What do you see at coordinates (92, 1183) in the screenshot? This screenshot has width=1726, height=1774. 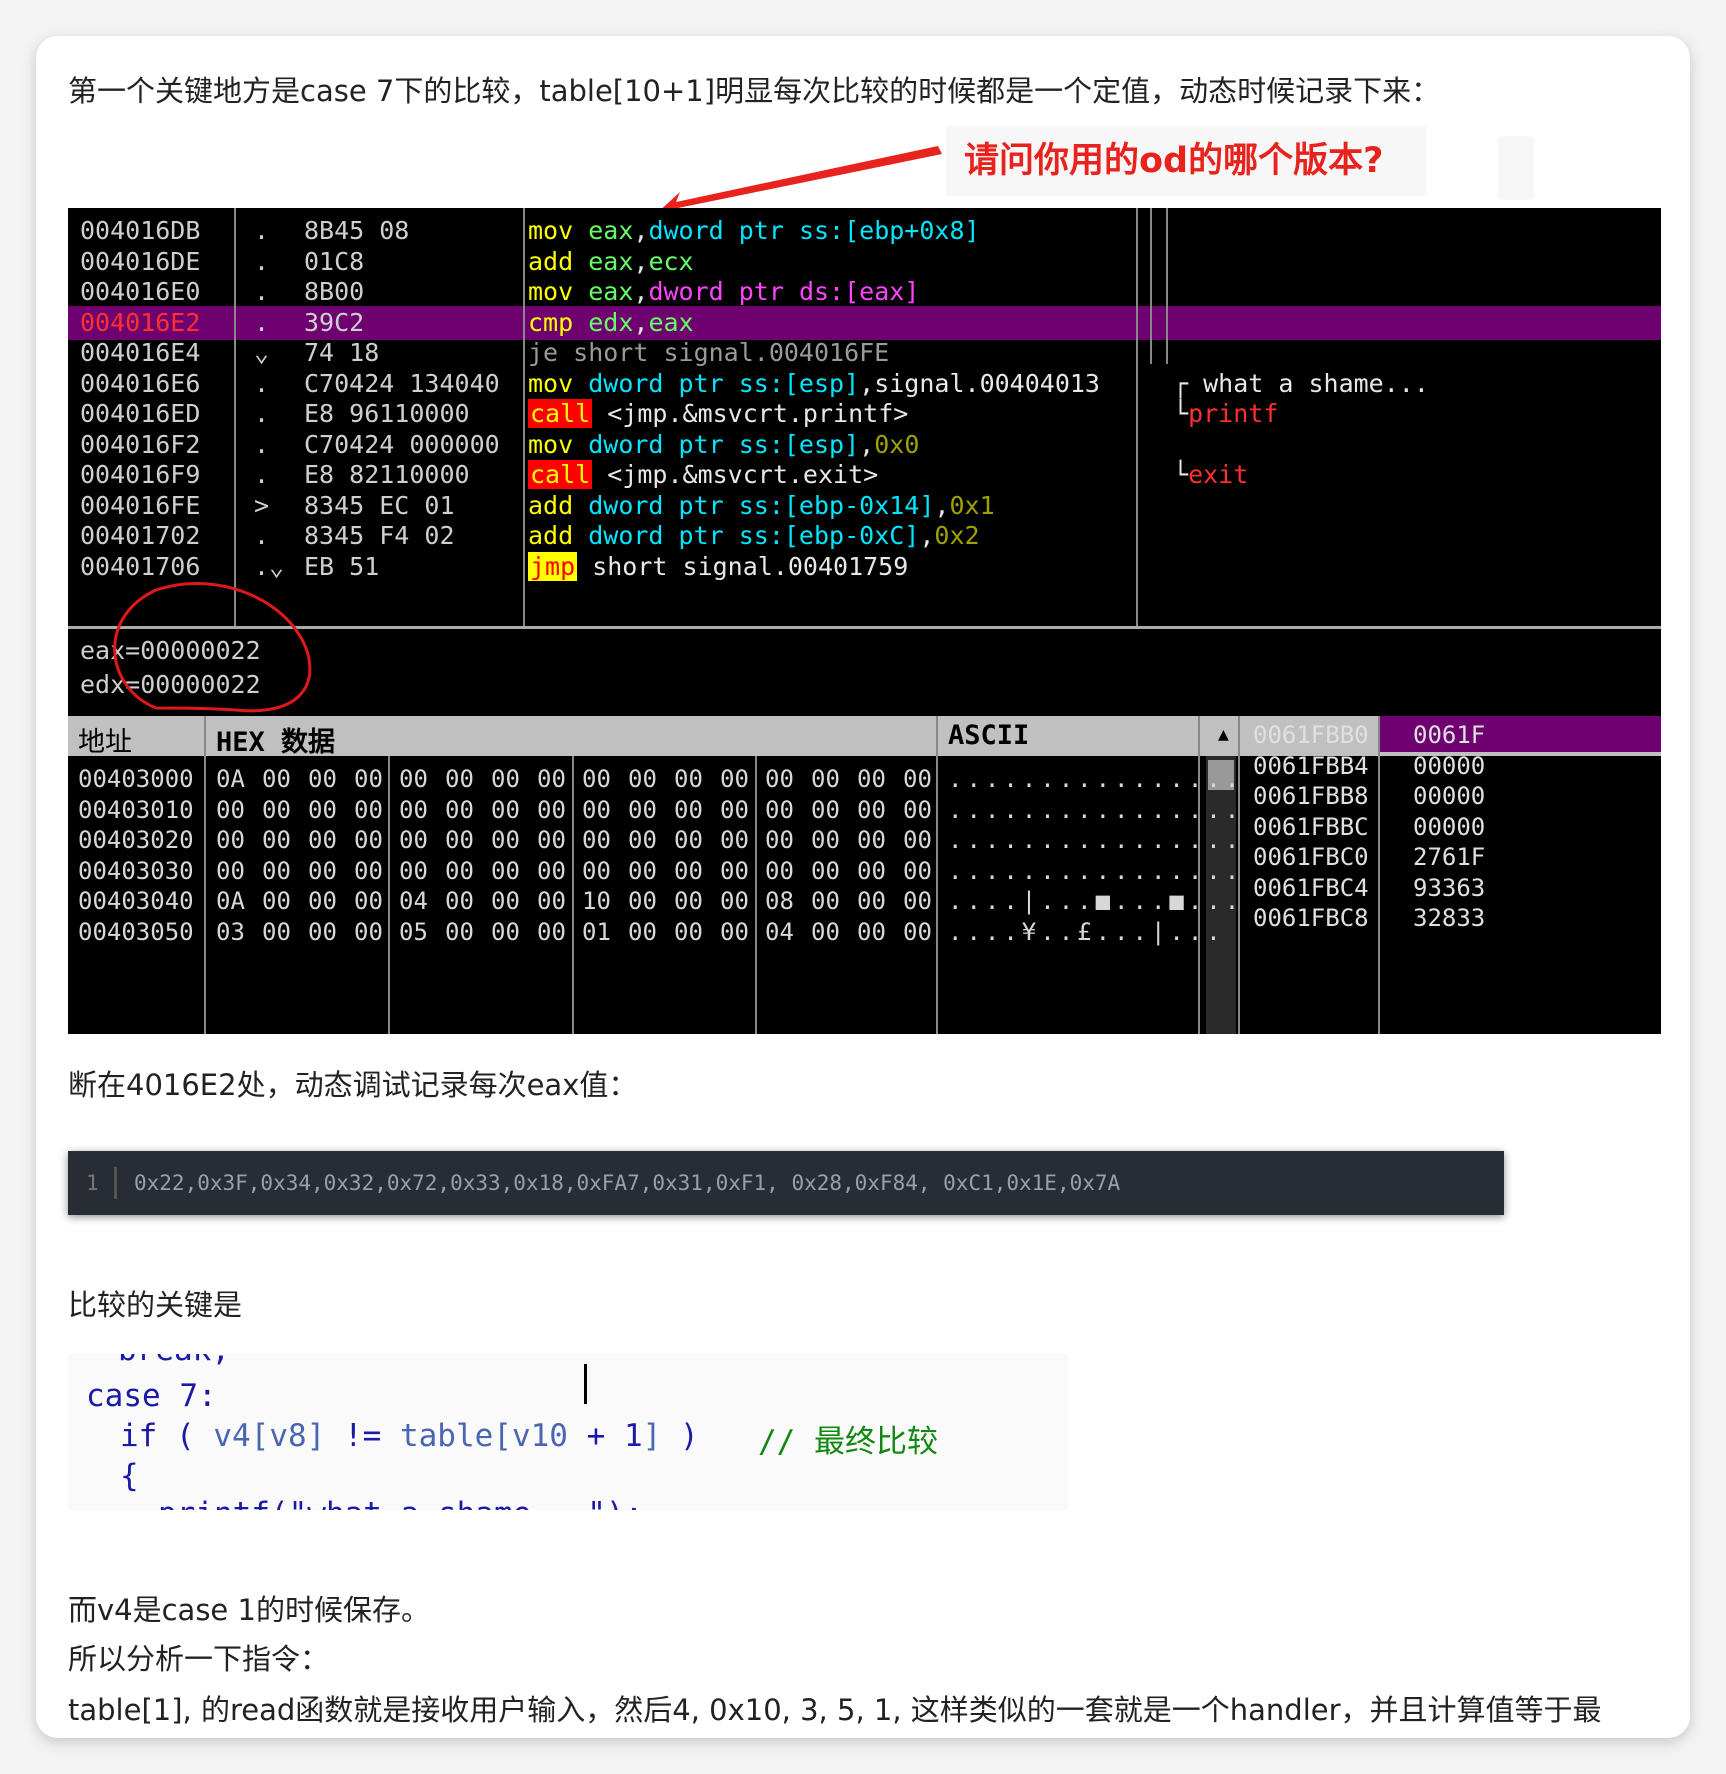 I see `line-number: 1` at bounding box center [92, 1183].